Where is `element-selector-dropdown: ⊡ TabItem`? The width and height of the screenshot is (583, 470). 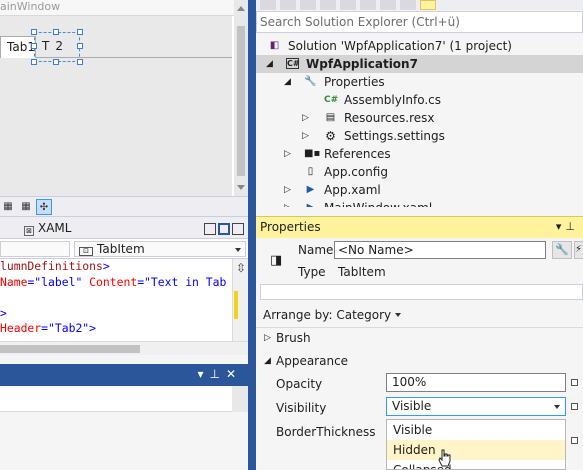 element-selector-dropdown: ⊡ TabItem is located at coordinates (160, 249).